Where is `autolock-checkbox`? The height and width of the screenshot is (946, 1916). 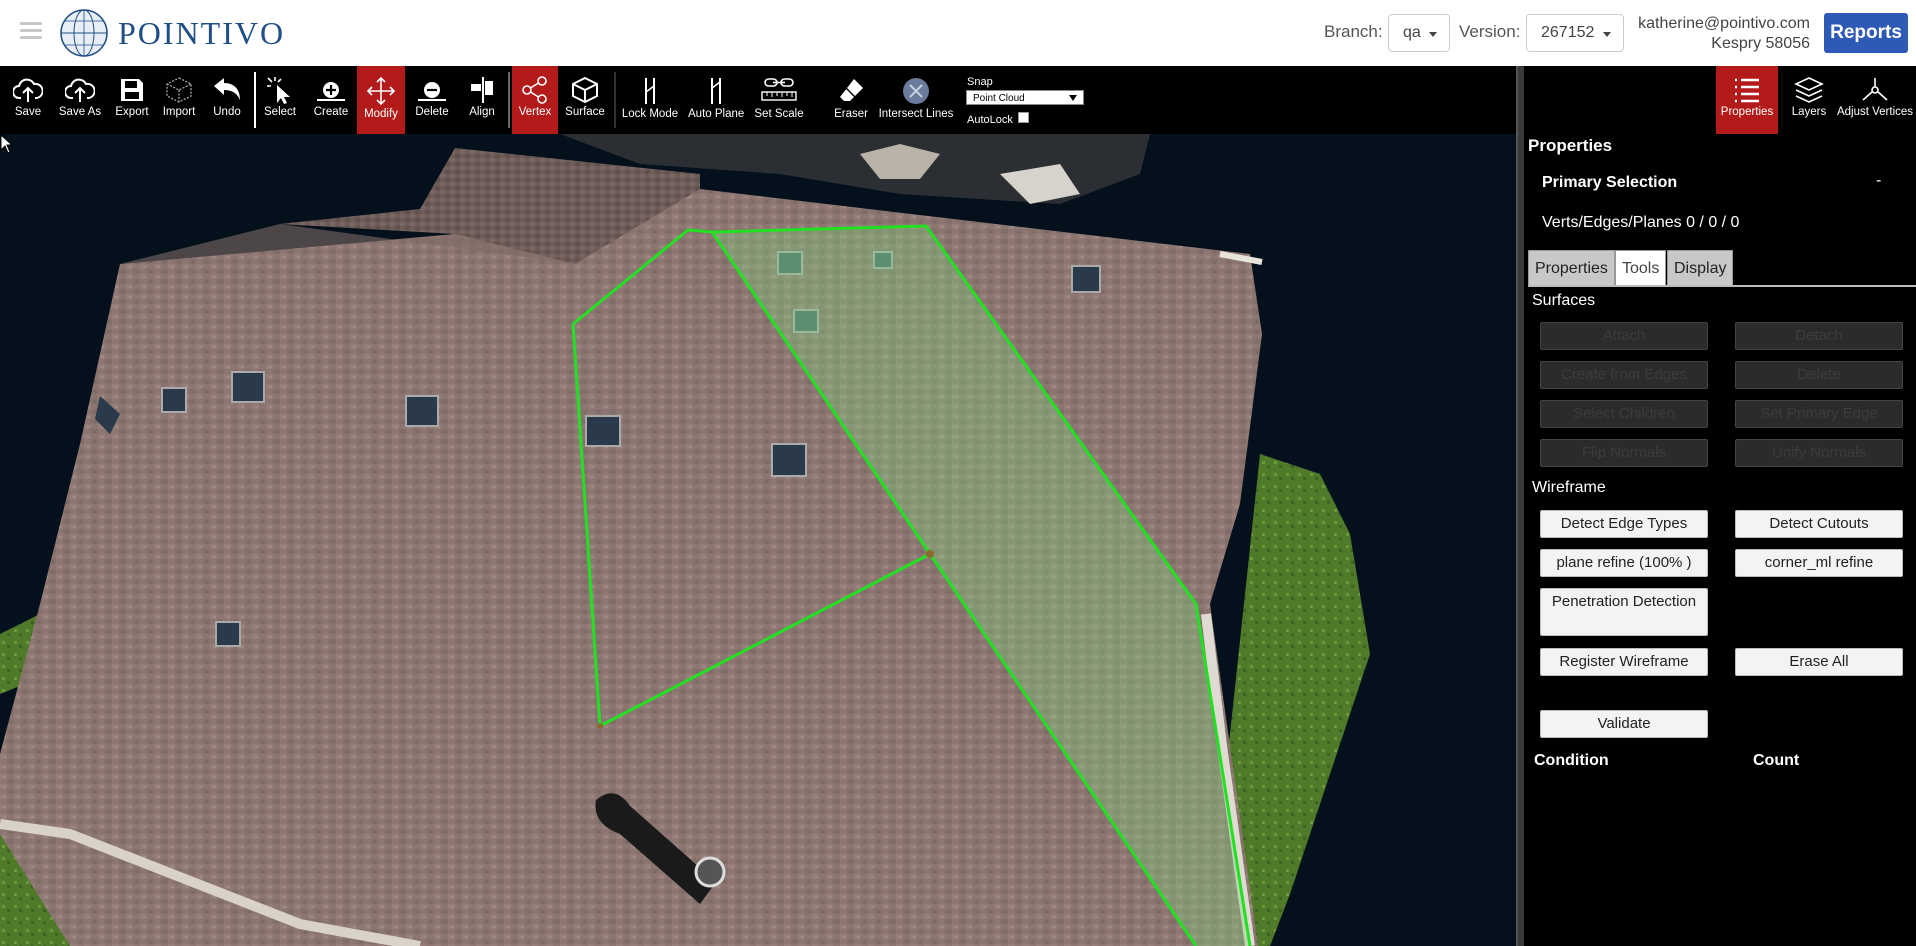
autolock-checkbox is located at coordinates (1023, 117).